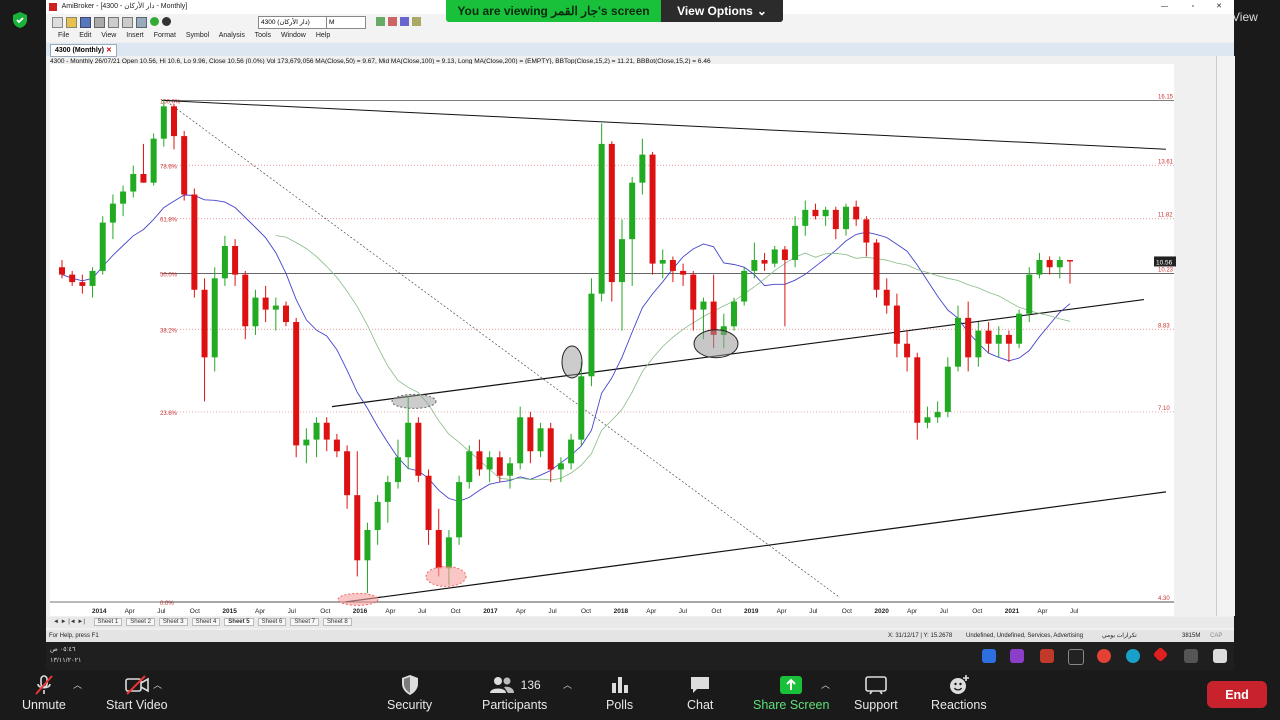 The height and width of the screenshot is (720, 1280). I want to click on sheet-tab-3: Sheet 3, so click(173, 622).